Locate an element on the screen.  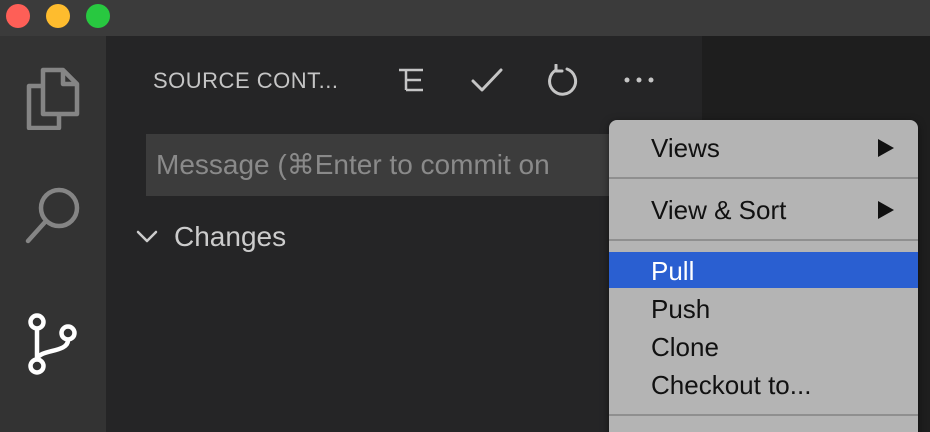
menu-item-label: View & Sort is located at coordinates (719, 210).